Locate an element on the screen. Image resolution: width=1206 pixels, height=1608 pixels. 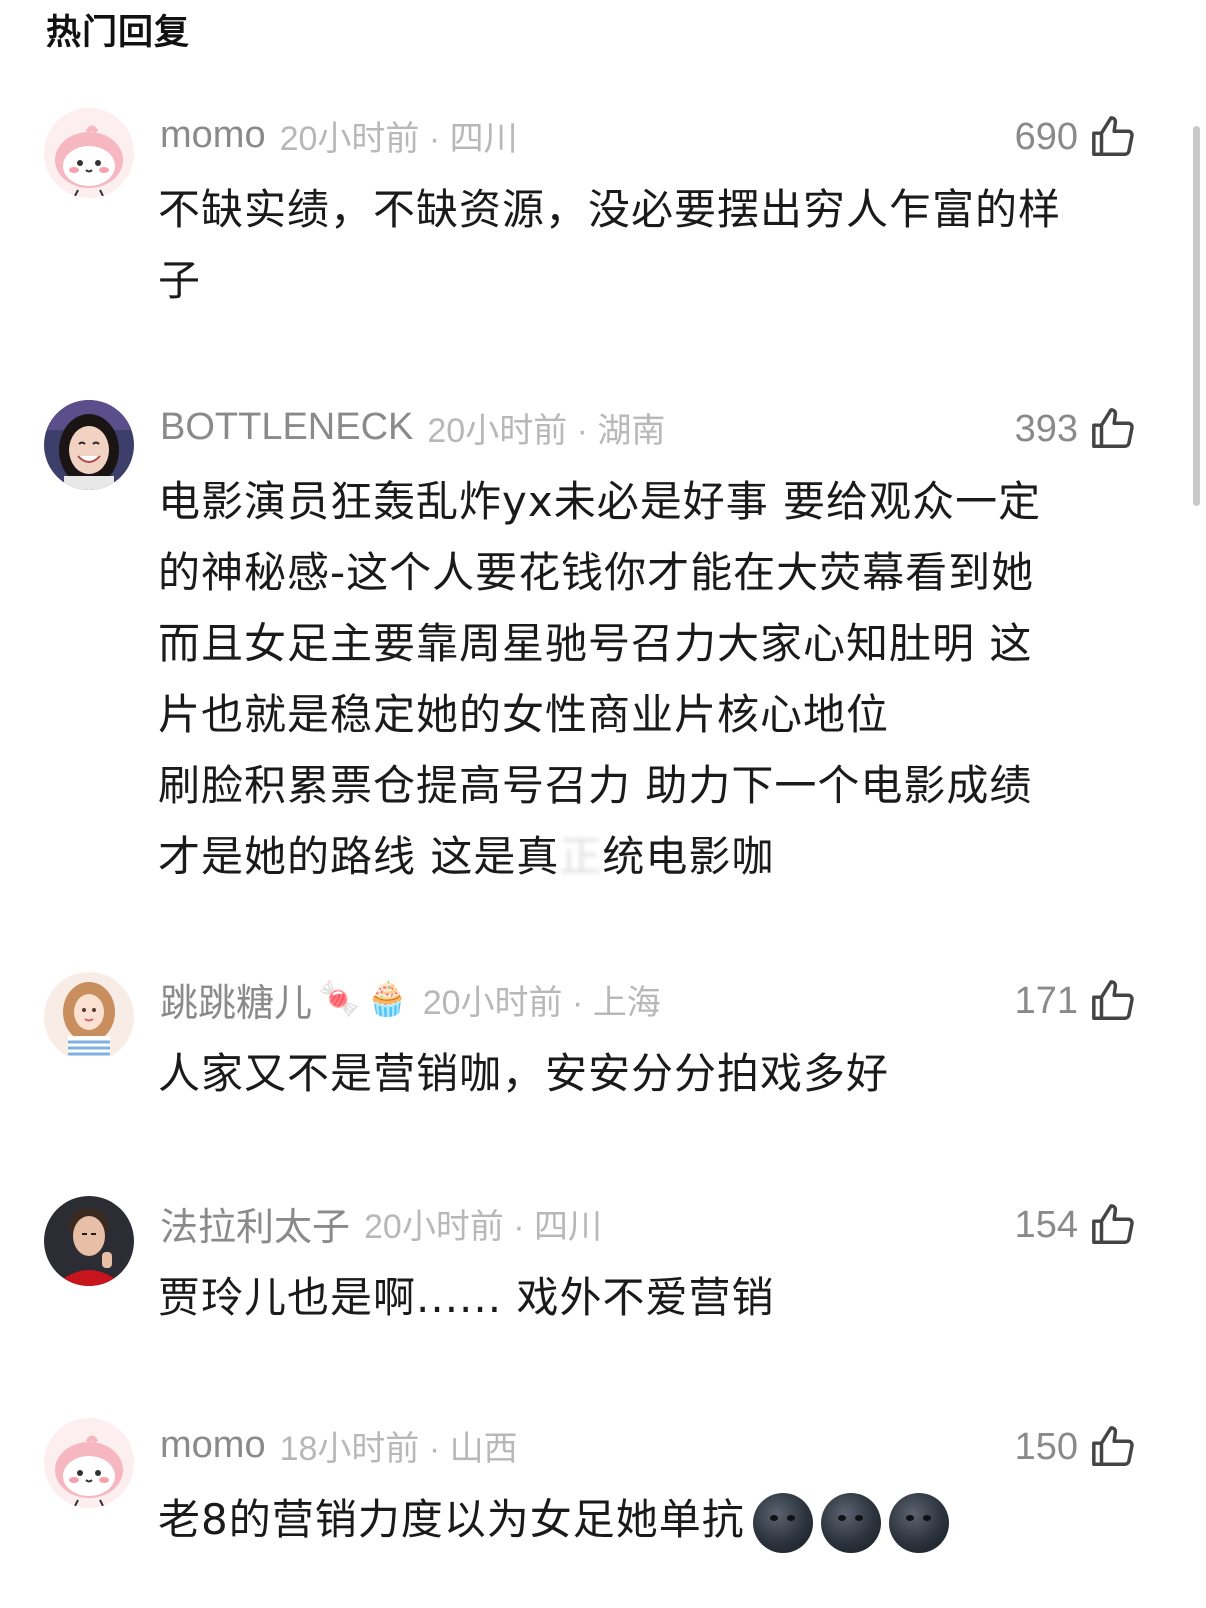
blurred-text: 正 is located at coordinates (581, 856).